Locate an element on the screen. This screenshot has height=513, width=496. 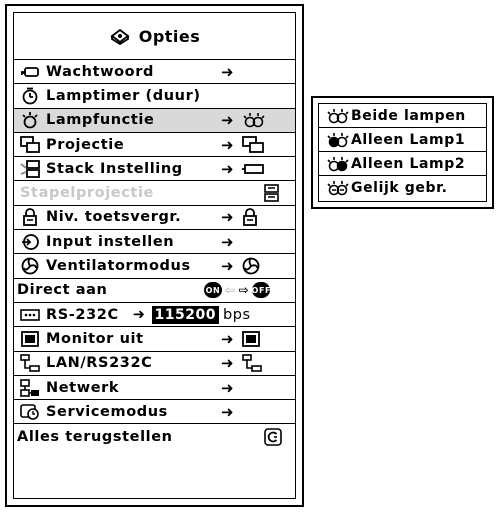
menu-item-rs232c: RS-232C ➜ 115200 bps is located at coordinates (154, 315).